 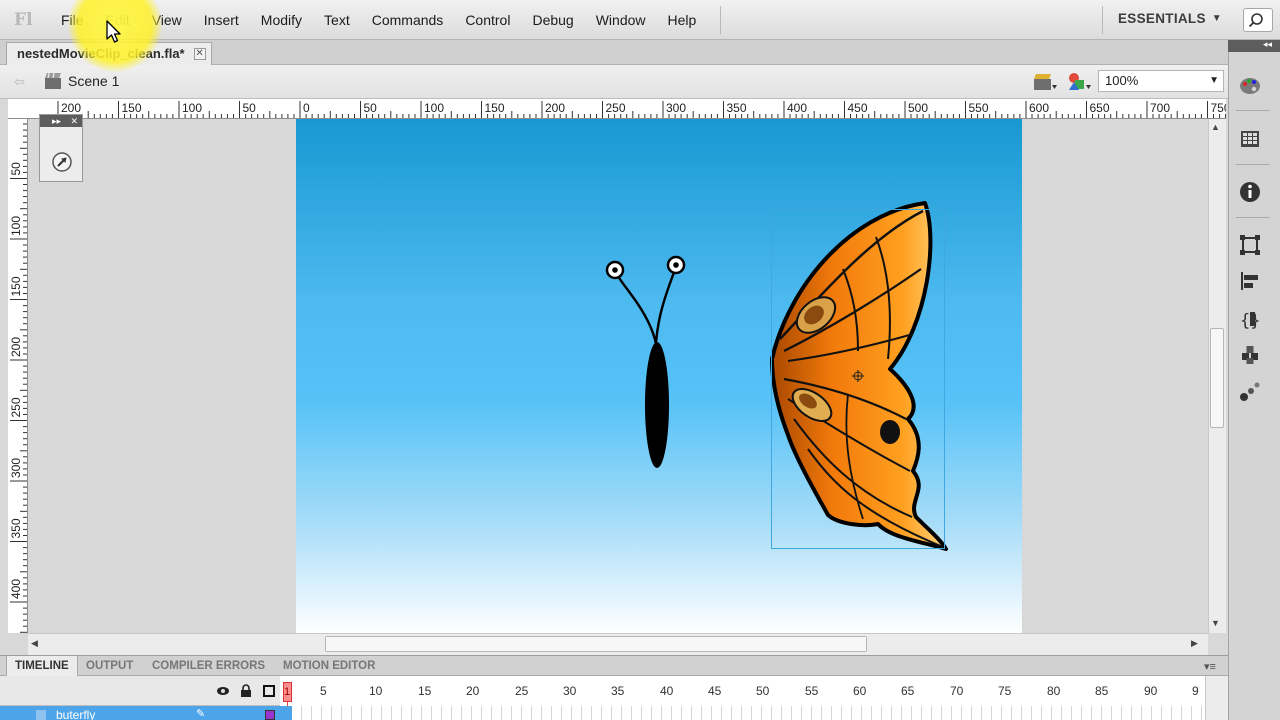 I want to click on back-arrow-icon: ⇦, so click(x=19, y=82).